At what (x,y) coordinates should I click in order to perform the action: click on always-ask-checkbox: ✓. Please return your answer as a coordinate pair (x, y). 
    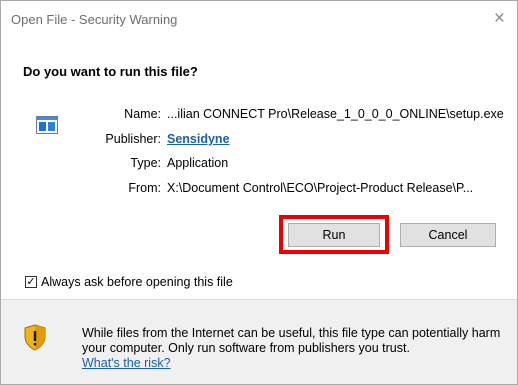
    Looking at the image, I should click on (31, 282).